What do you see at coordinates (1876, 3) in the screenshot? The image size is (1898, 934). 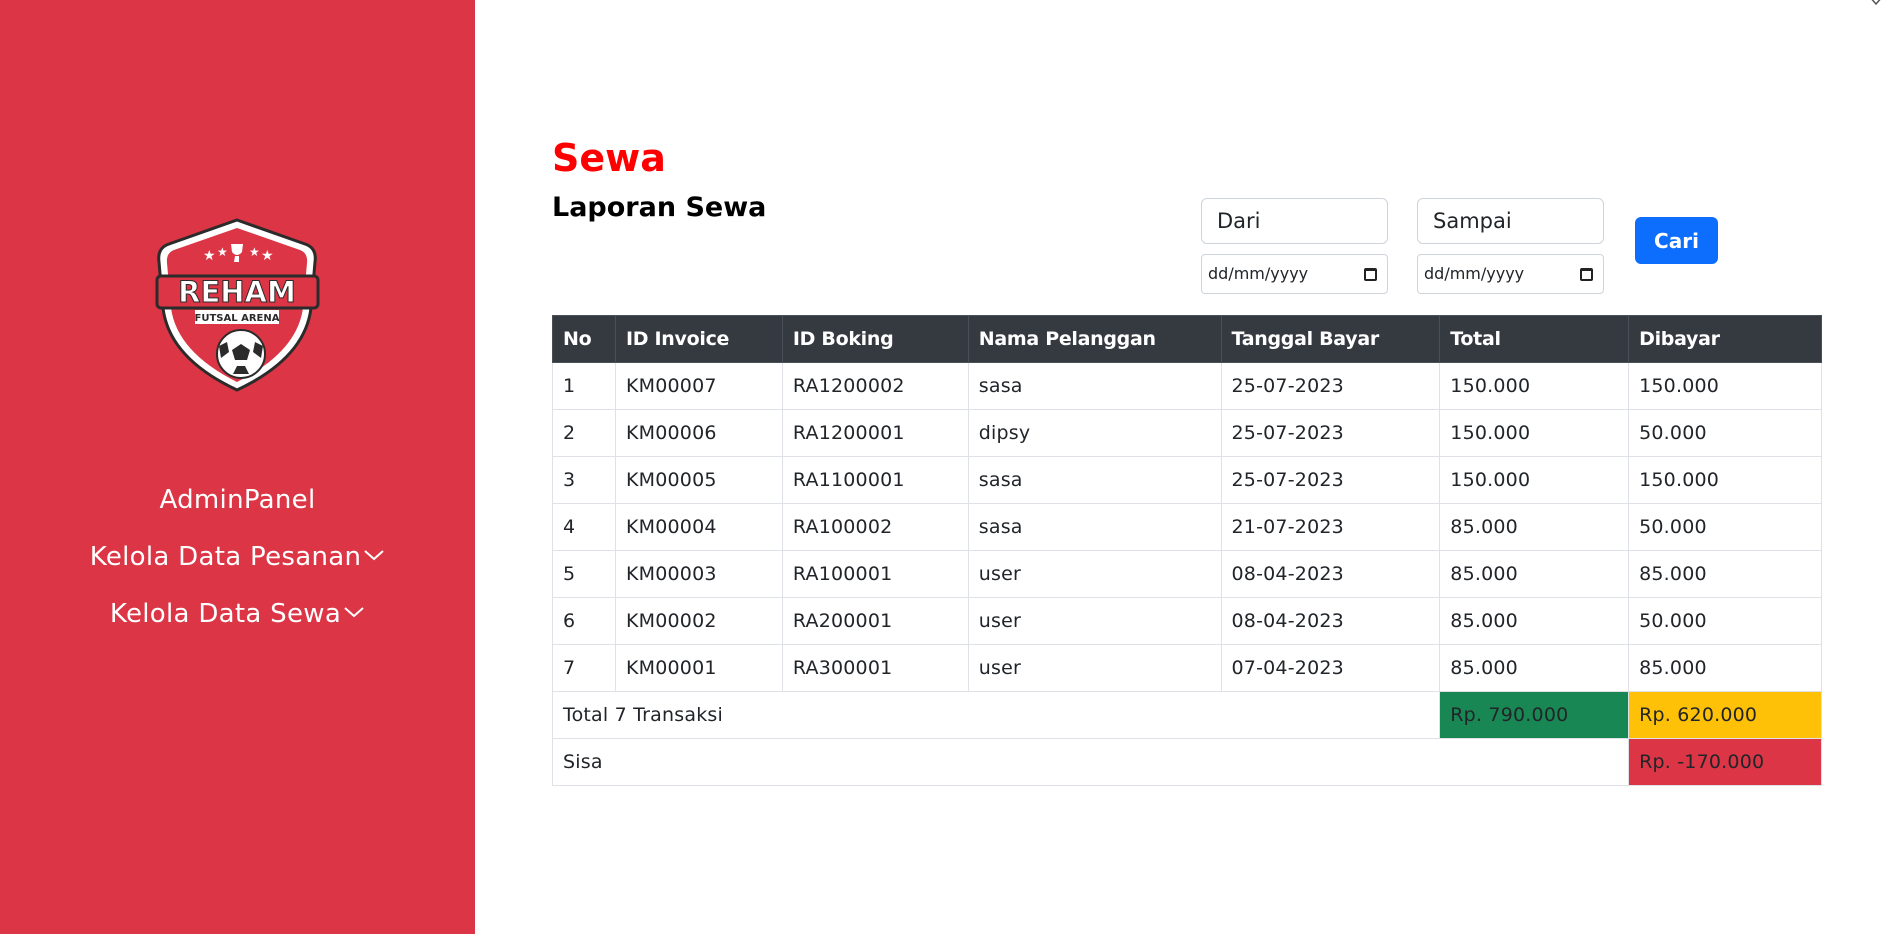 I see `corner-shield-icon` at bounding box center [1876, 3].